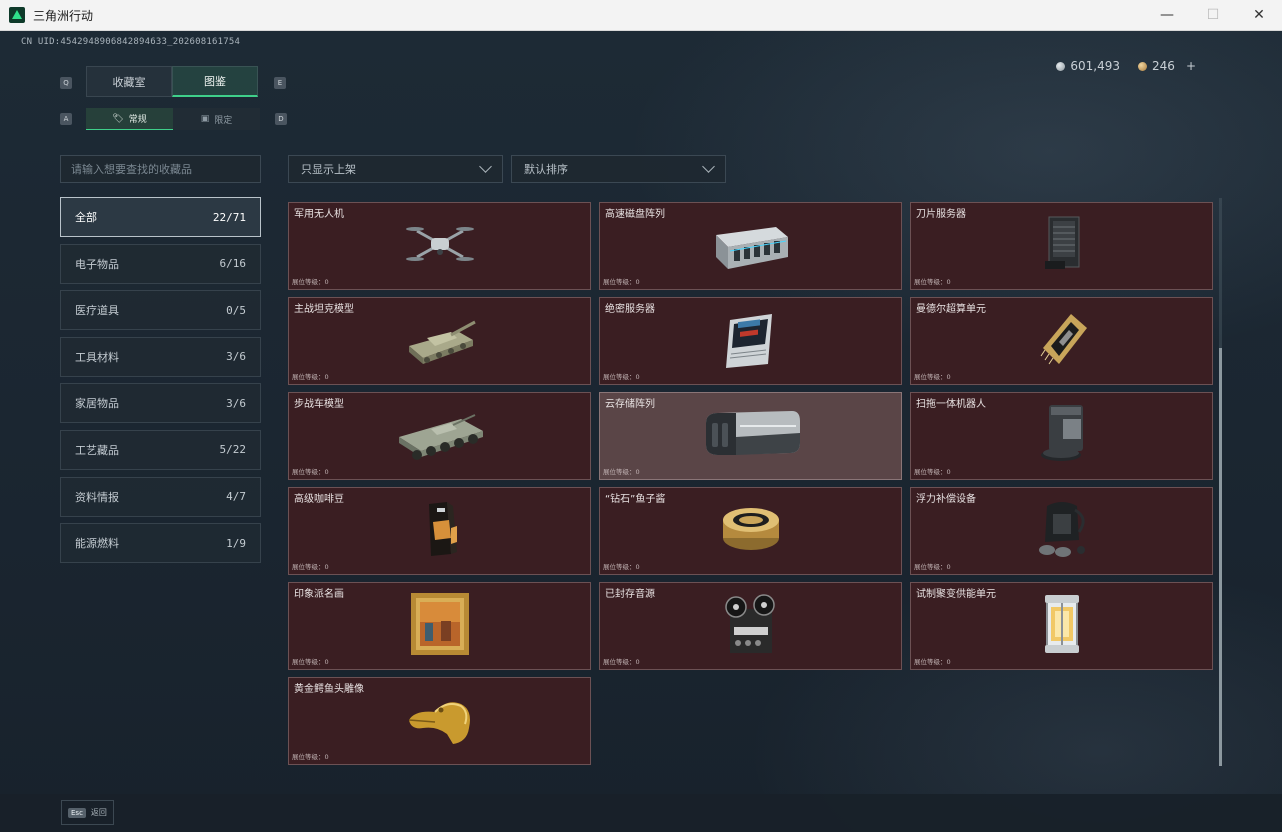 The height and width of the screenshot is (832, 1282). What do you see at coordinates (160, 169) in the screenshot?
I see `search-input` at bounding box center [160, 169].